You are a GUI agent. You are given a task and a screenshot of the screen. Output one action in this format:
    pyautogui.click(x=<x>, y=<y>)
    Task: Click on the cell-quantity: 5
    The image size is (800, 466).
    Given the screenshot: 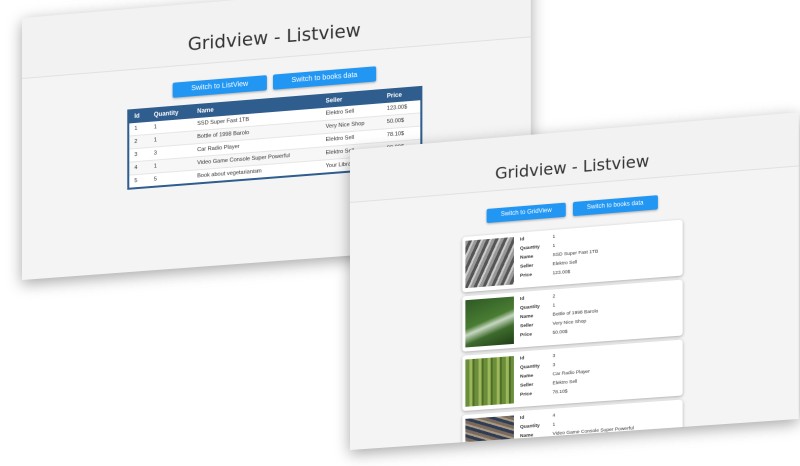 What is the action you would take?
    pyautogui.click(x=170, y=178)
    